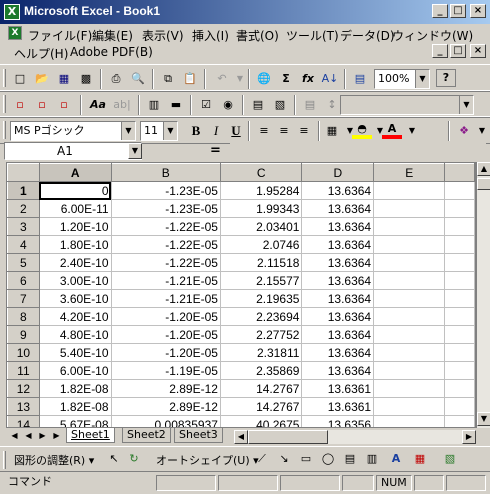 Image resolution: width=490 pixels, height=494 pixels. I want to click on name-box: A1, so click(73, 151).